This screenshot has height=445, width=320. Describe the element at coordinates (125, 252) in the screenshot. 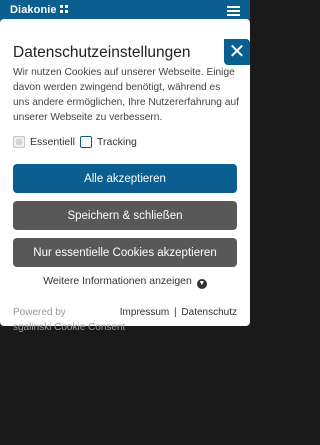

I see `essential-only-button: Nur essentielle Cookies akzeptieren` at that location.